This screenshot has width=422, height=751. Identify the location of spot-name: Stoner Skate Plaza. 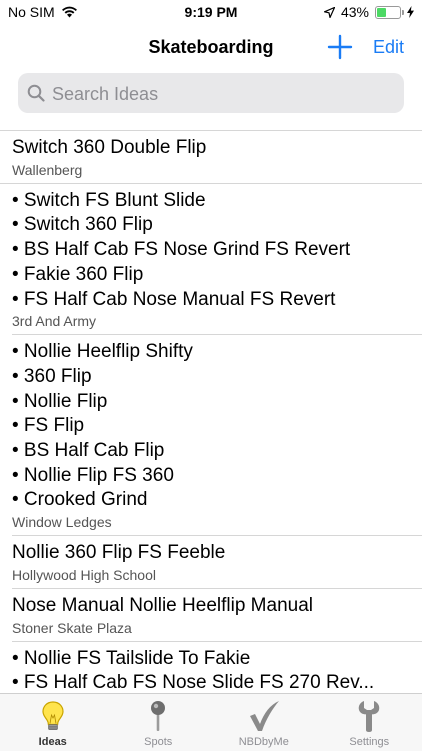
(217, 628).